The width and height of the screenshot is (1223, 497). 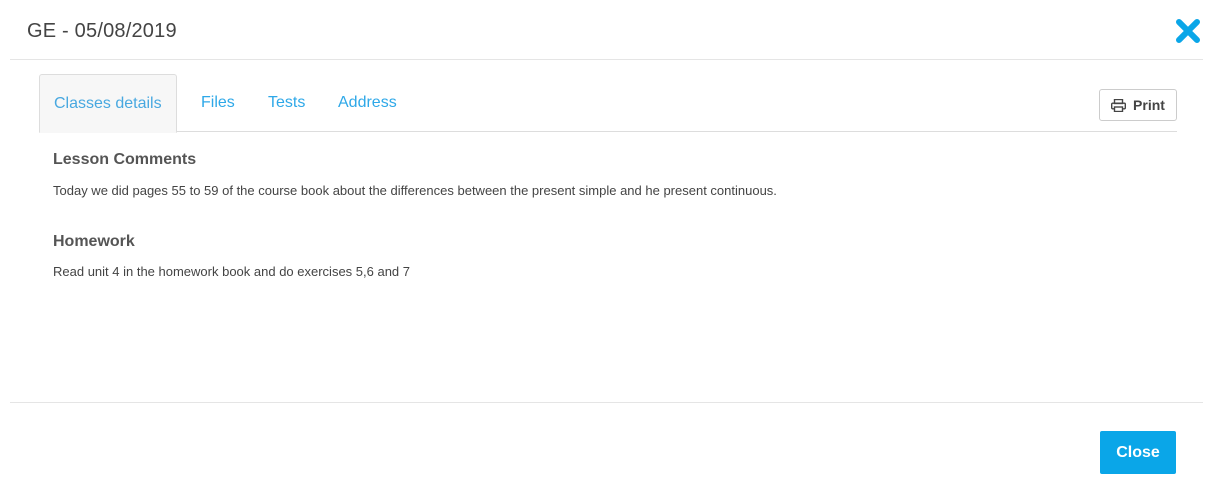 What do you see at coordinates (606, 402) in the screenshot?
I see `footer-divider` at bounding box center [606, 402].